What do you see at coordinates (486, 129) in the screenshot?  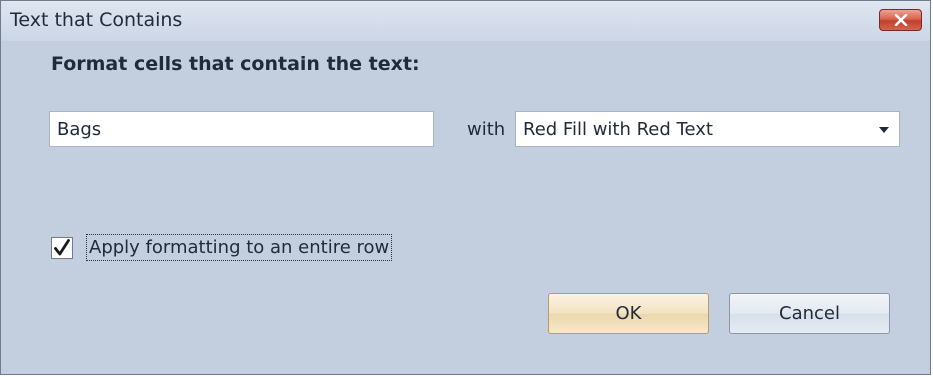 I see `with-label: with` at bounding box center [486, 129].